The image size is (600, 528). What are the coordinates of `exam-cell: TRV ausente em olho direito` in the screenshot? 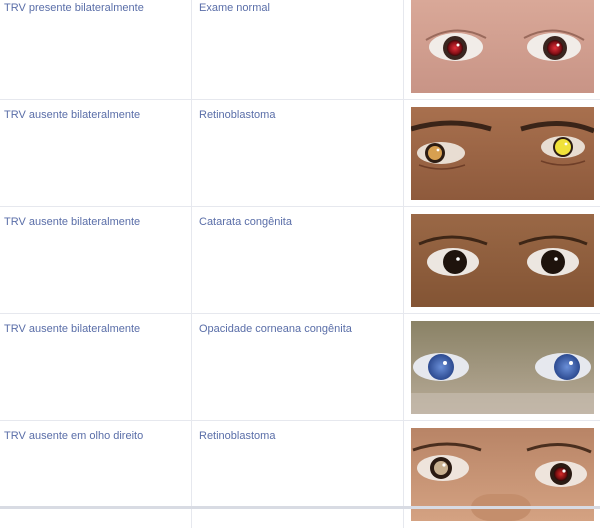 It's located at (74, 436).